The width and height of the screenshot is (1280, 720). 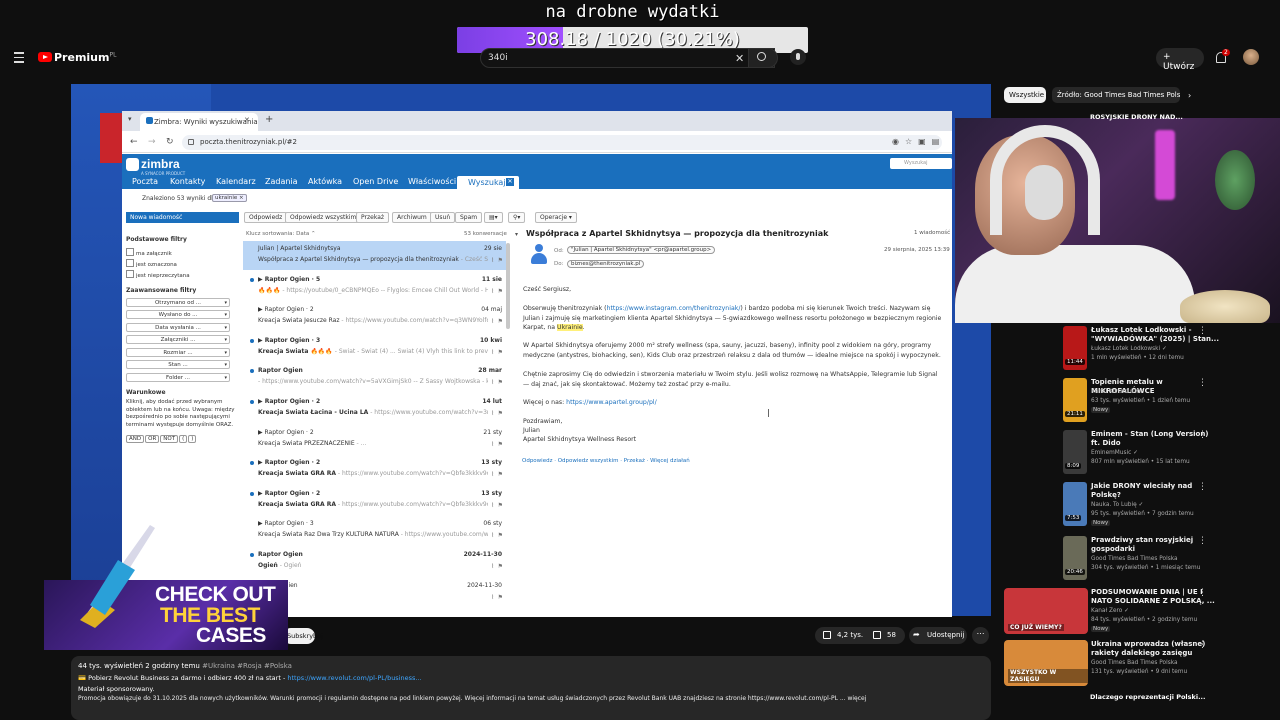 What do you see at coordinates (183, 439) in the screenshot?
I see `op-open-paren: (` at bounding box center [183, 439].